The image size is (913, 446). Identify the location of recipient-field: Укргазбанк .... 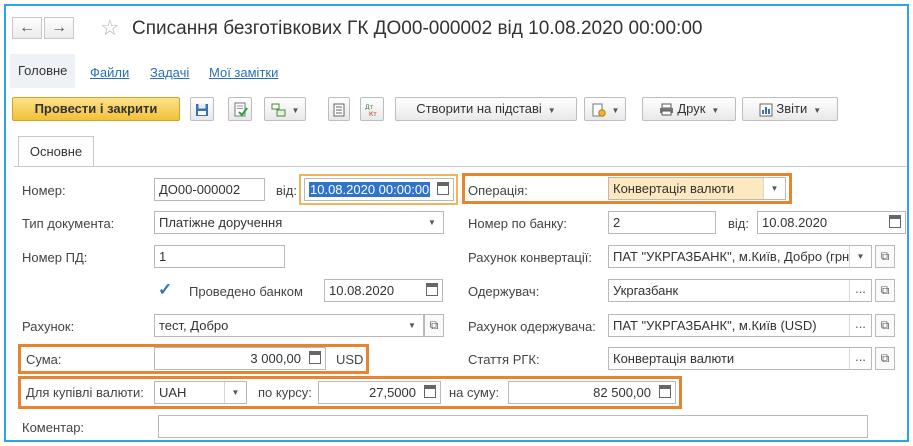
(740, 290).